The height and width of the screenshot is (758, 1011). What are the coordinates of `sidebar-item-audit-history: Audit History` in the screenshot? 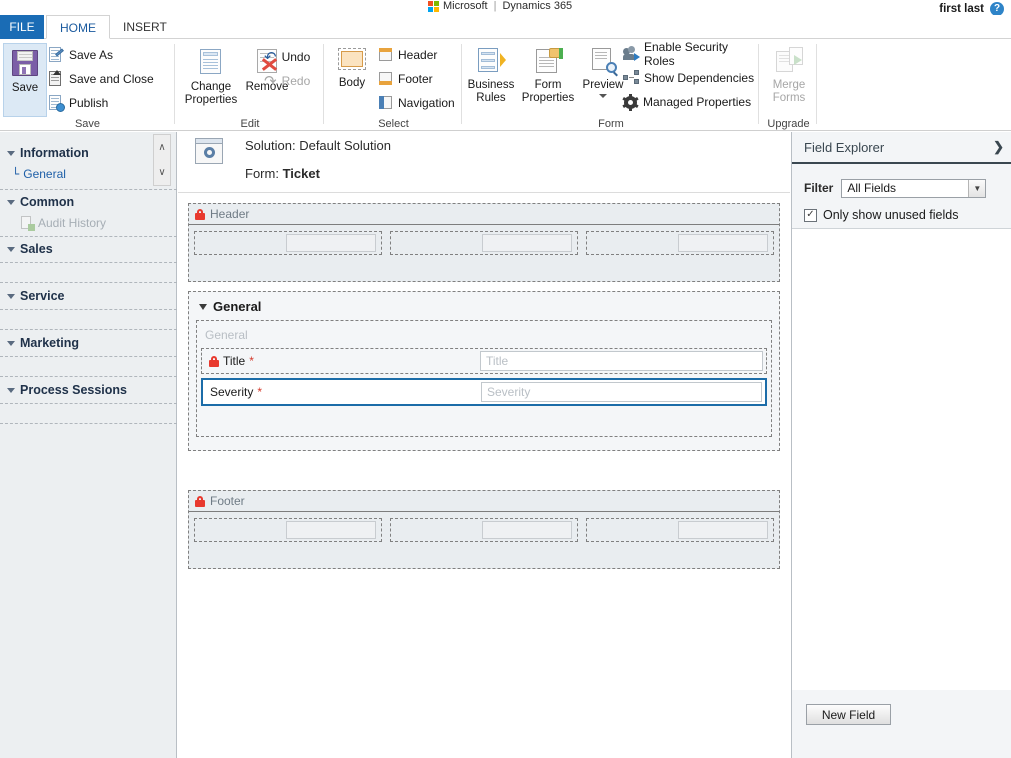 It's located at (88, 223).